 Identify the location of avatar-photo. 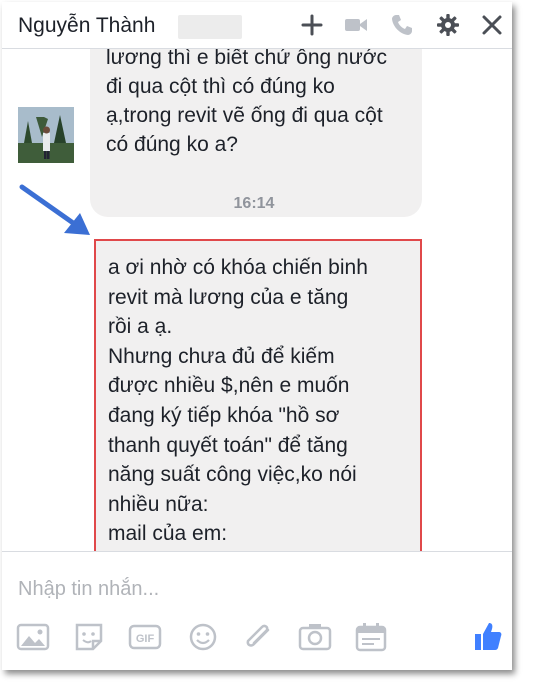
(46, 135).